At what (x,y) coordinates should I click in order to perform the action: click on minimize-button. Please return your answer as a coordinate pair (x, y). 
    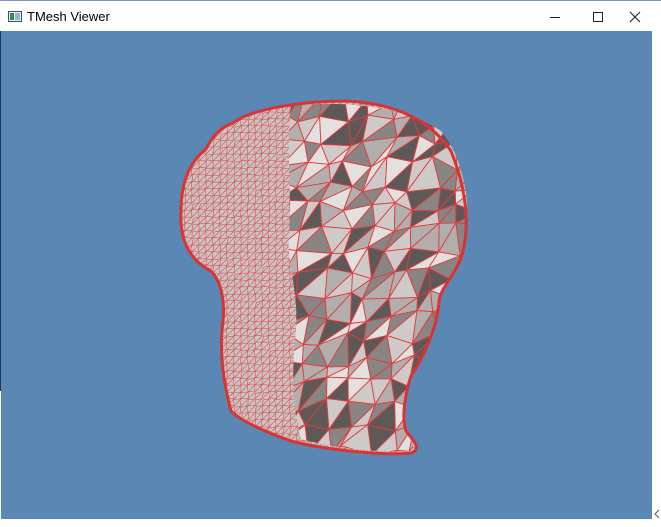
    Looking at the image, I should click on (555, 16).